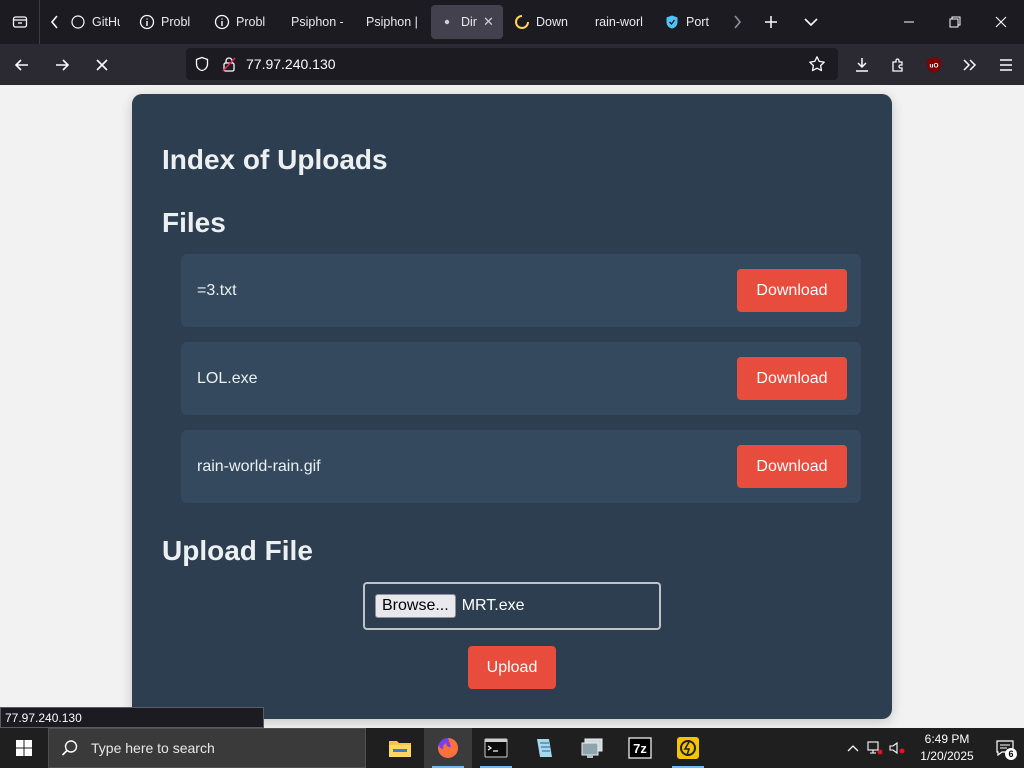 This screenshot has width=1024, height=768. What do you see at coordinates (106, 22) in the screenshot?
I see `tab-title: GitHu` at bounding box center [106, 22].